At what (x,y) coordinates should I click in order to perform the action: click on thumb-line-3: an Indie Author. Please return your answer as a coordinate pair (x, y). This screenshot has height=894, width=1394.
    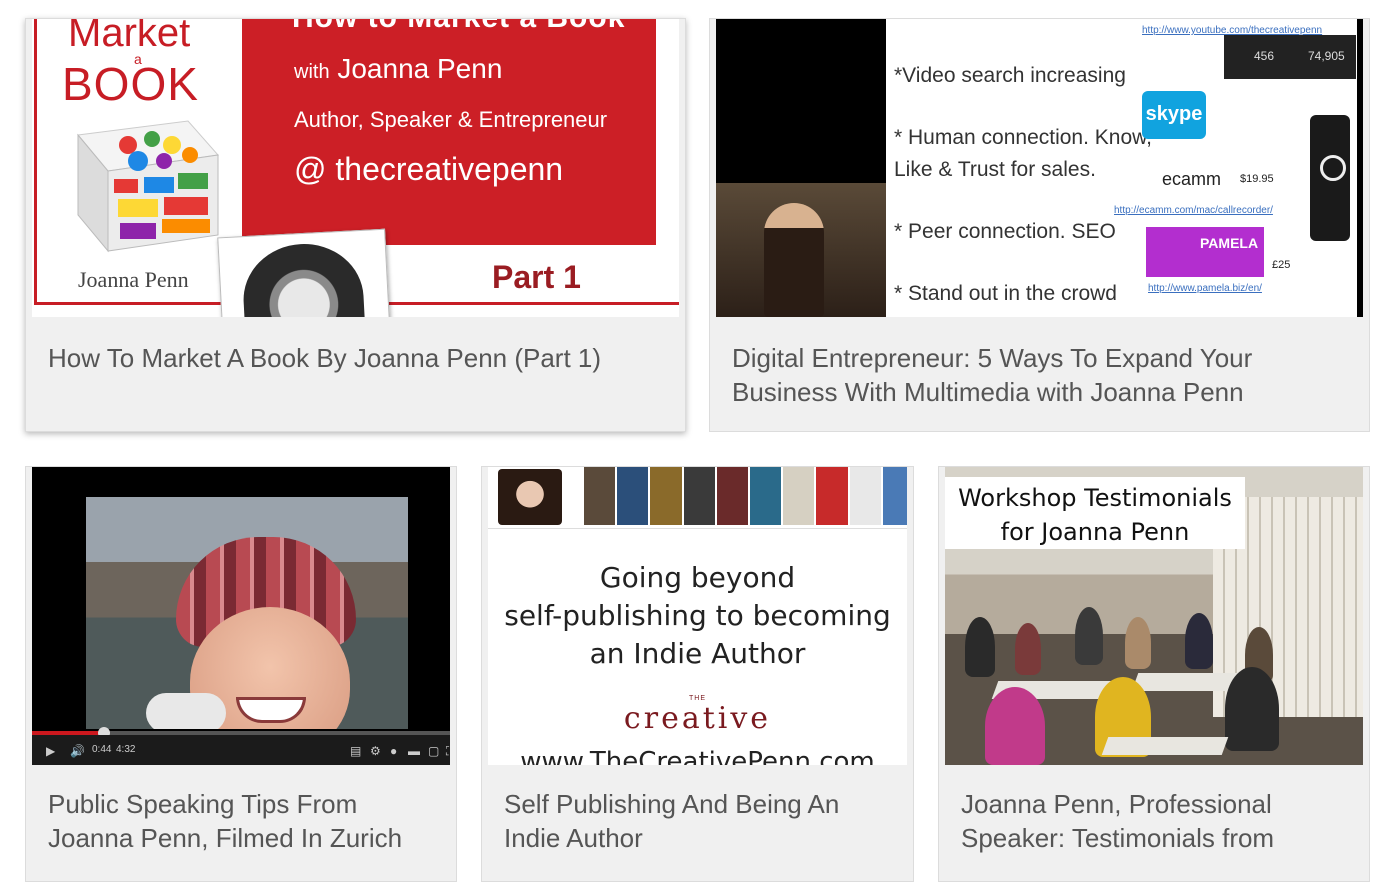
    Looking at the image, I should click on (697, 653).